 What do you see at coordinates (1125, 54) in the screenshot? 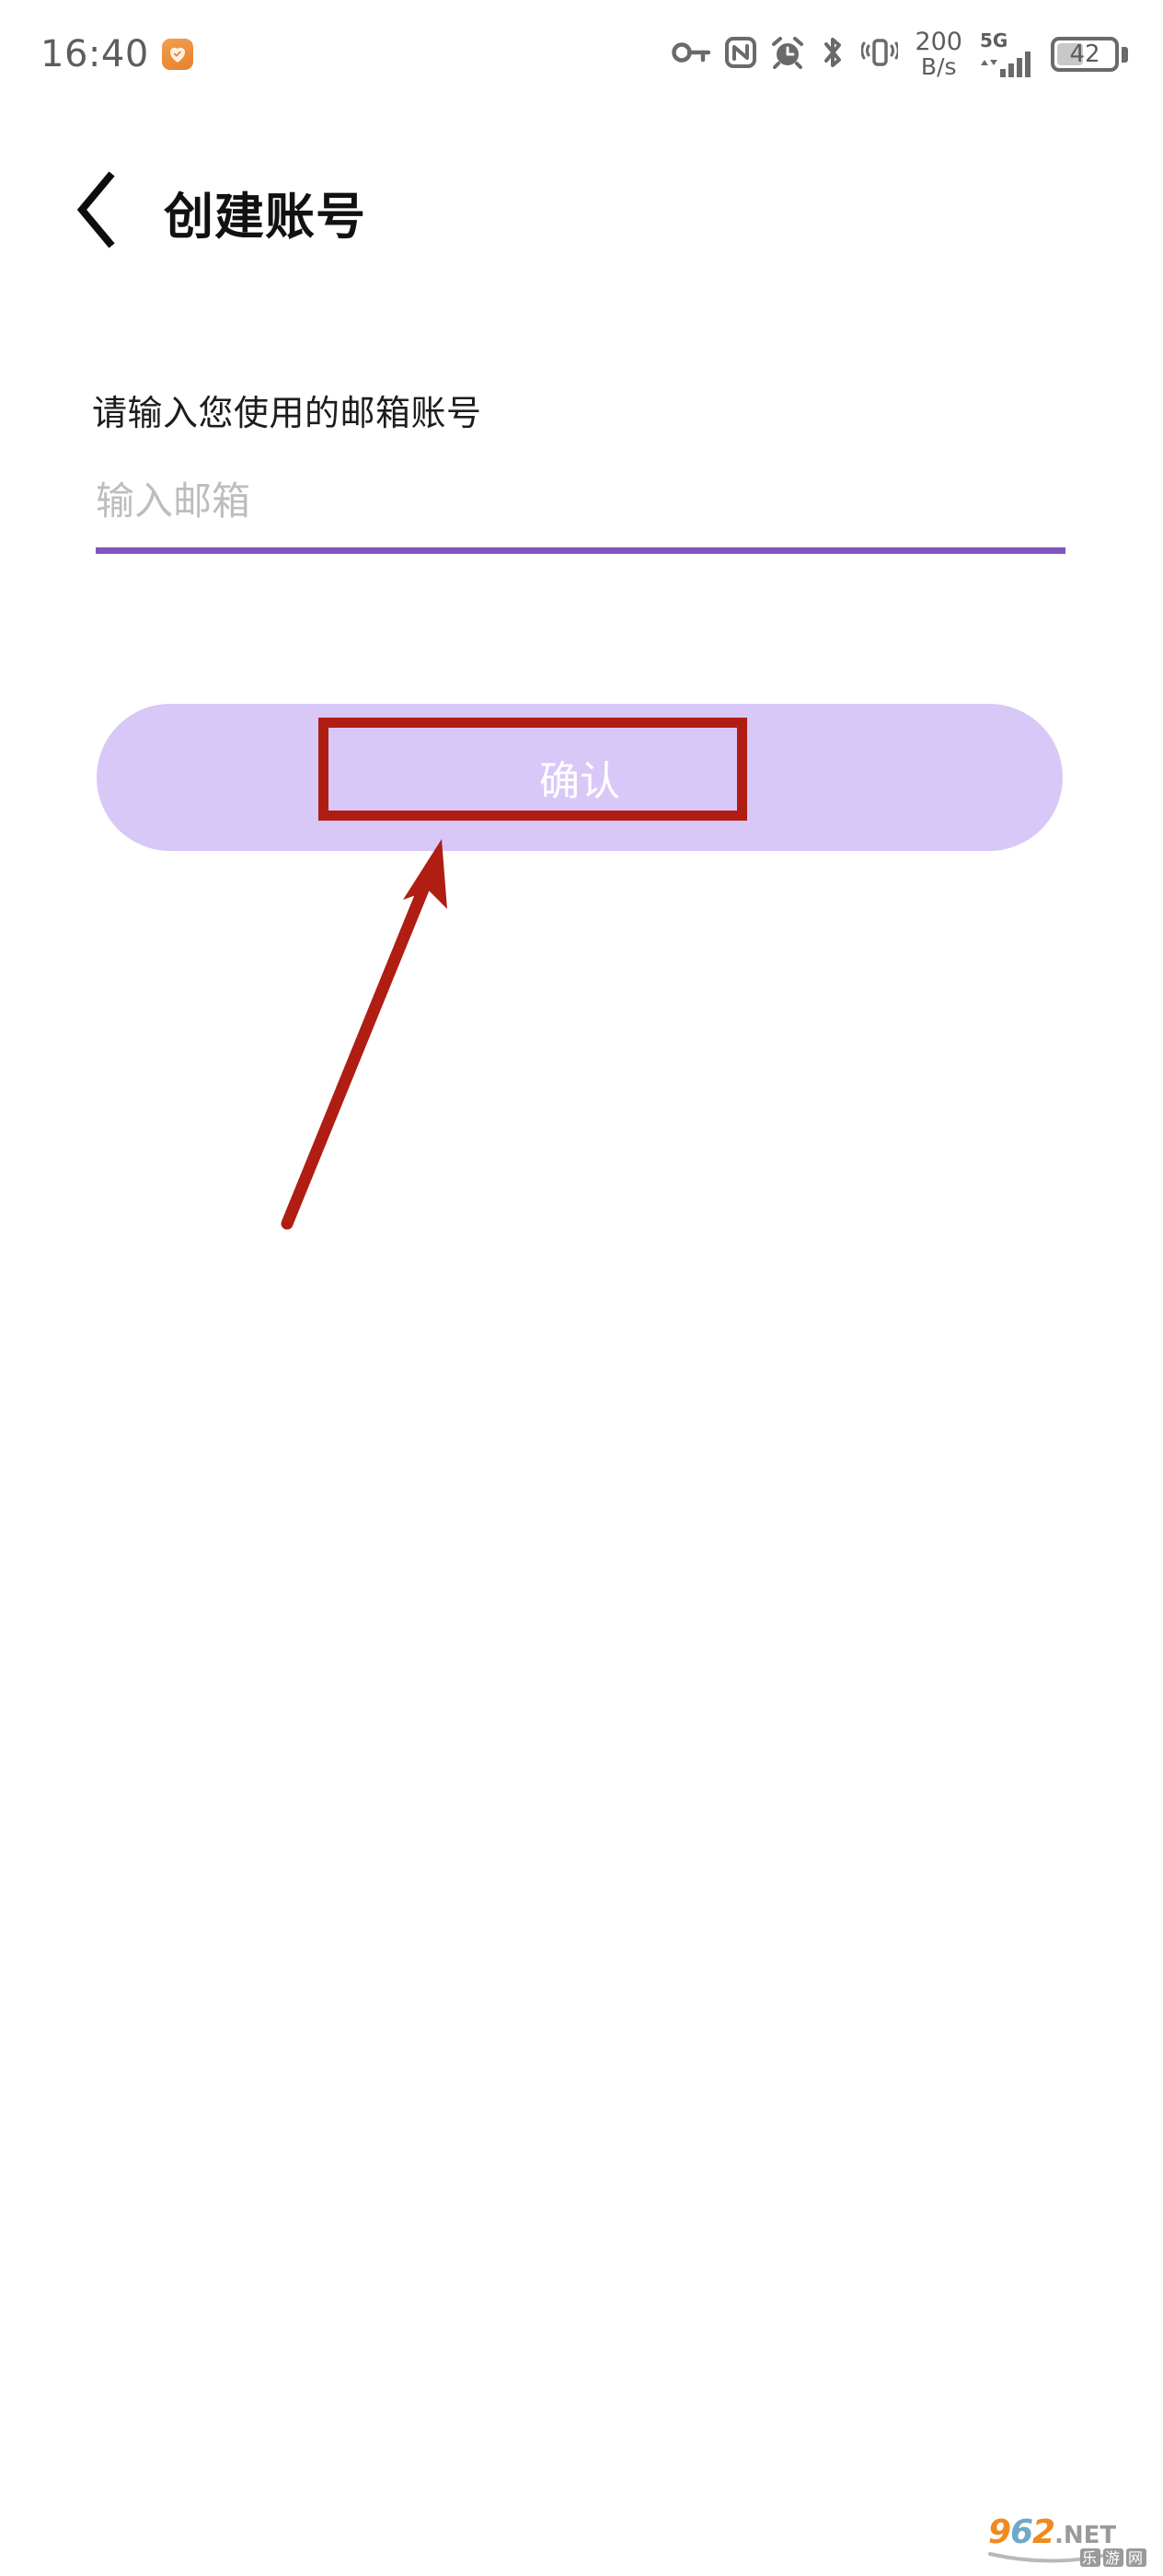
I see `battery-cap` at bounding box center [1125, 54].